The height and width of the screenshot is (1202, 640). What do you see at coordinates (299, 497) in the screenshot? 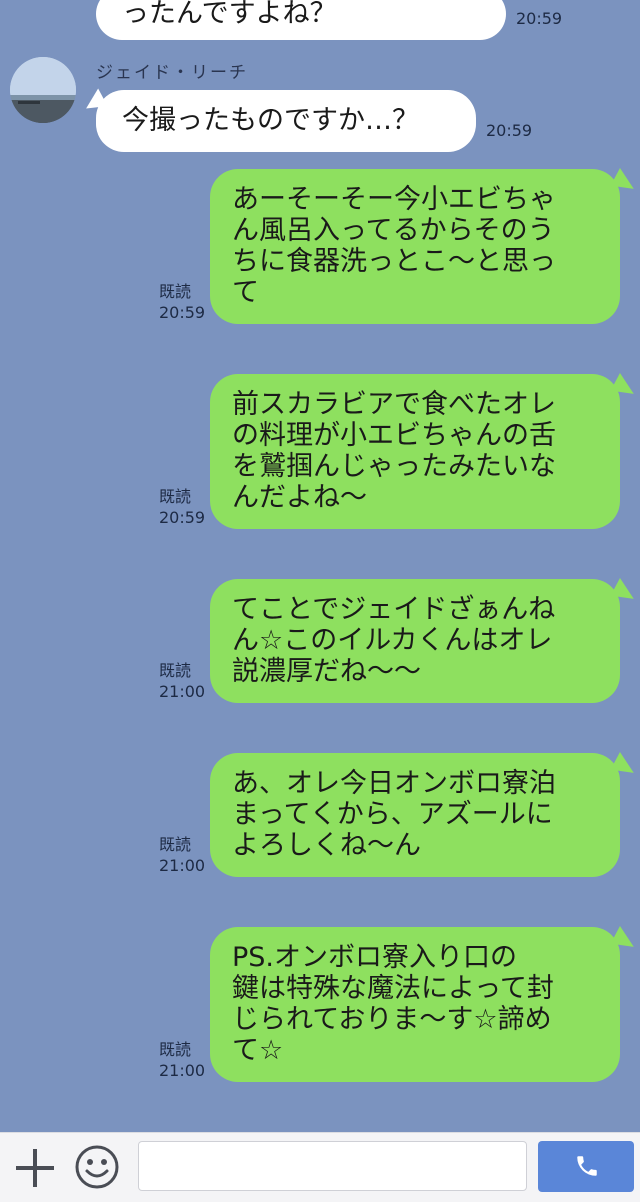
I see `message-line: んだよね〜` at bounding box center [299, 497].